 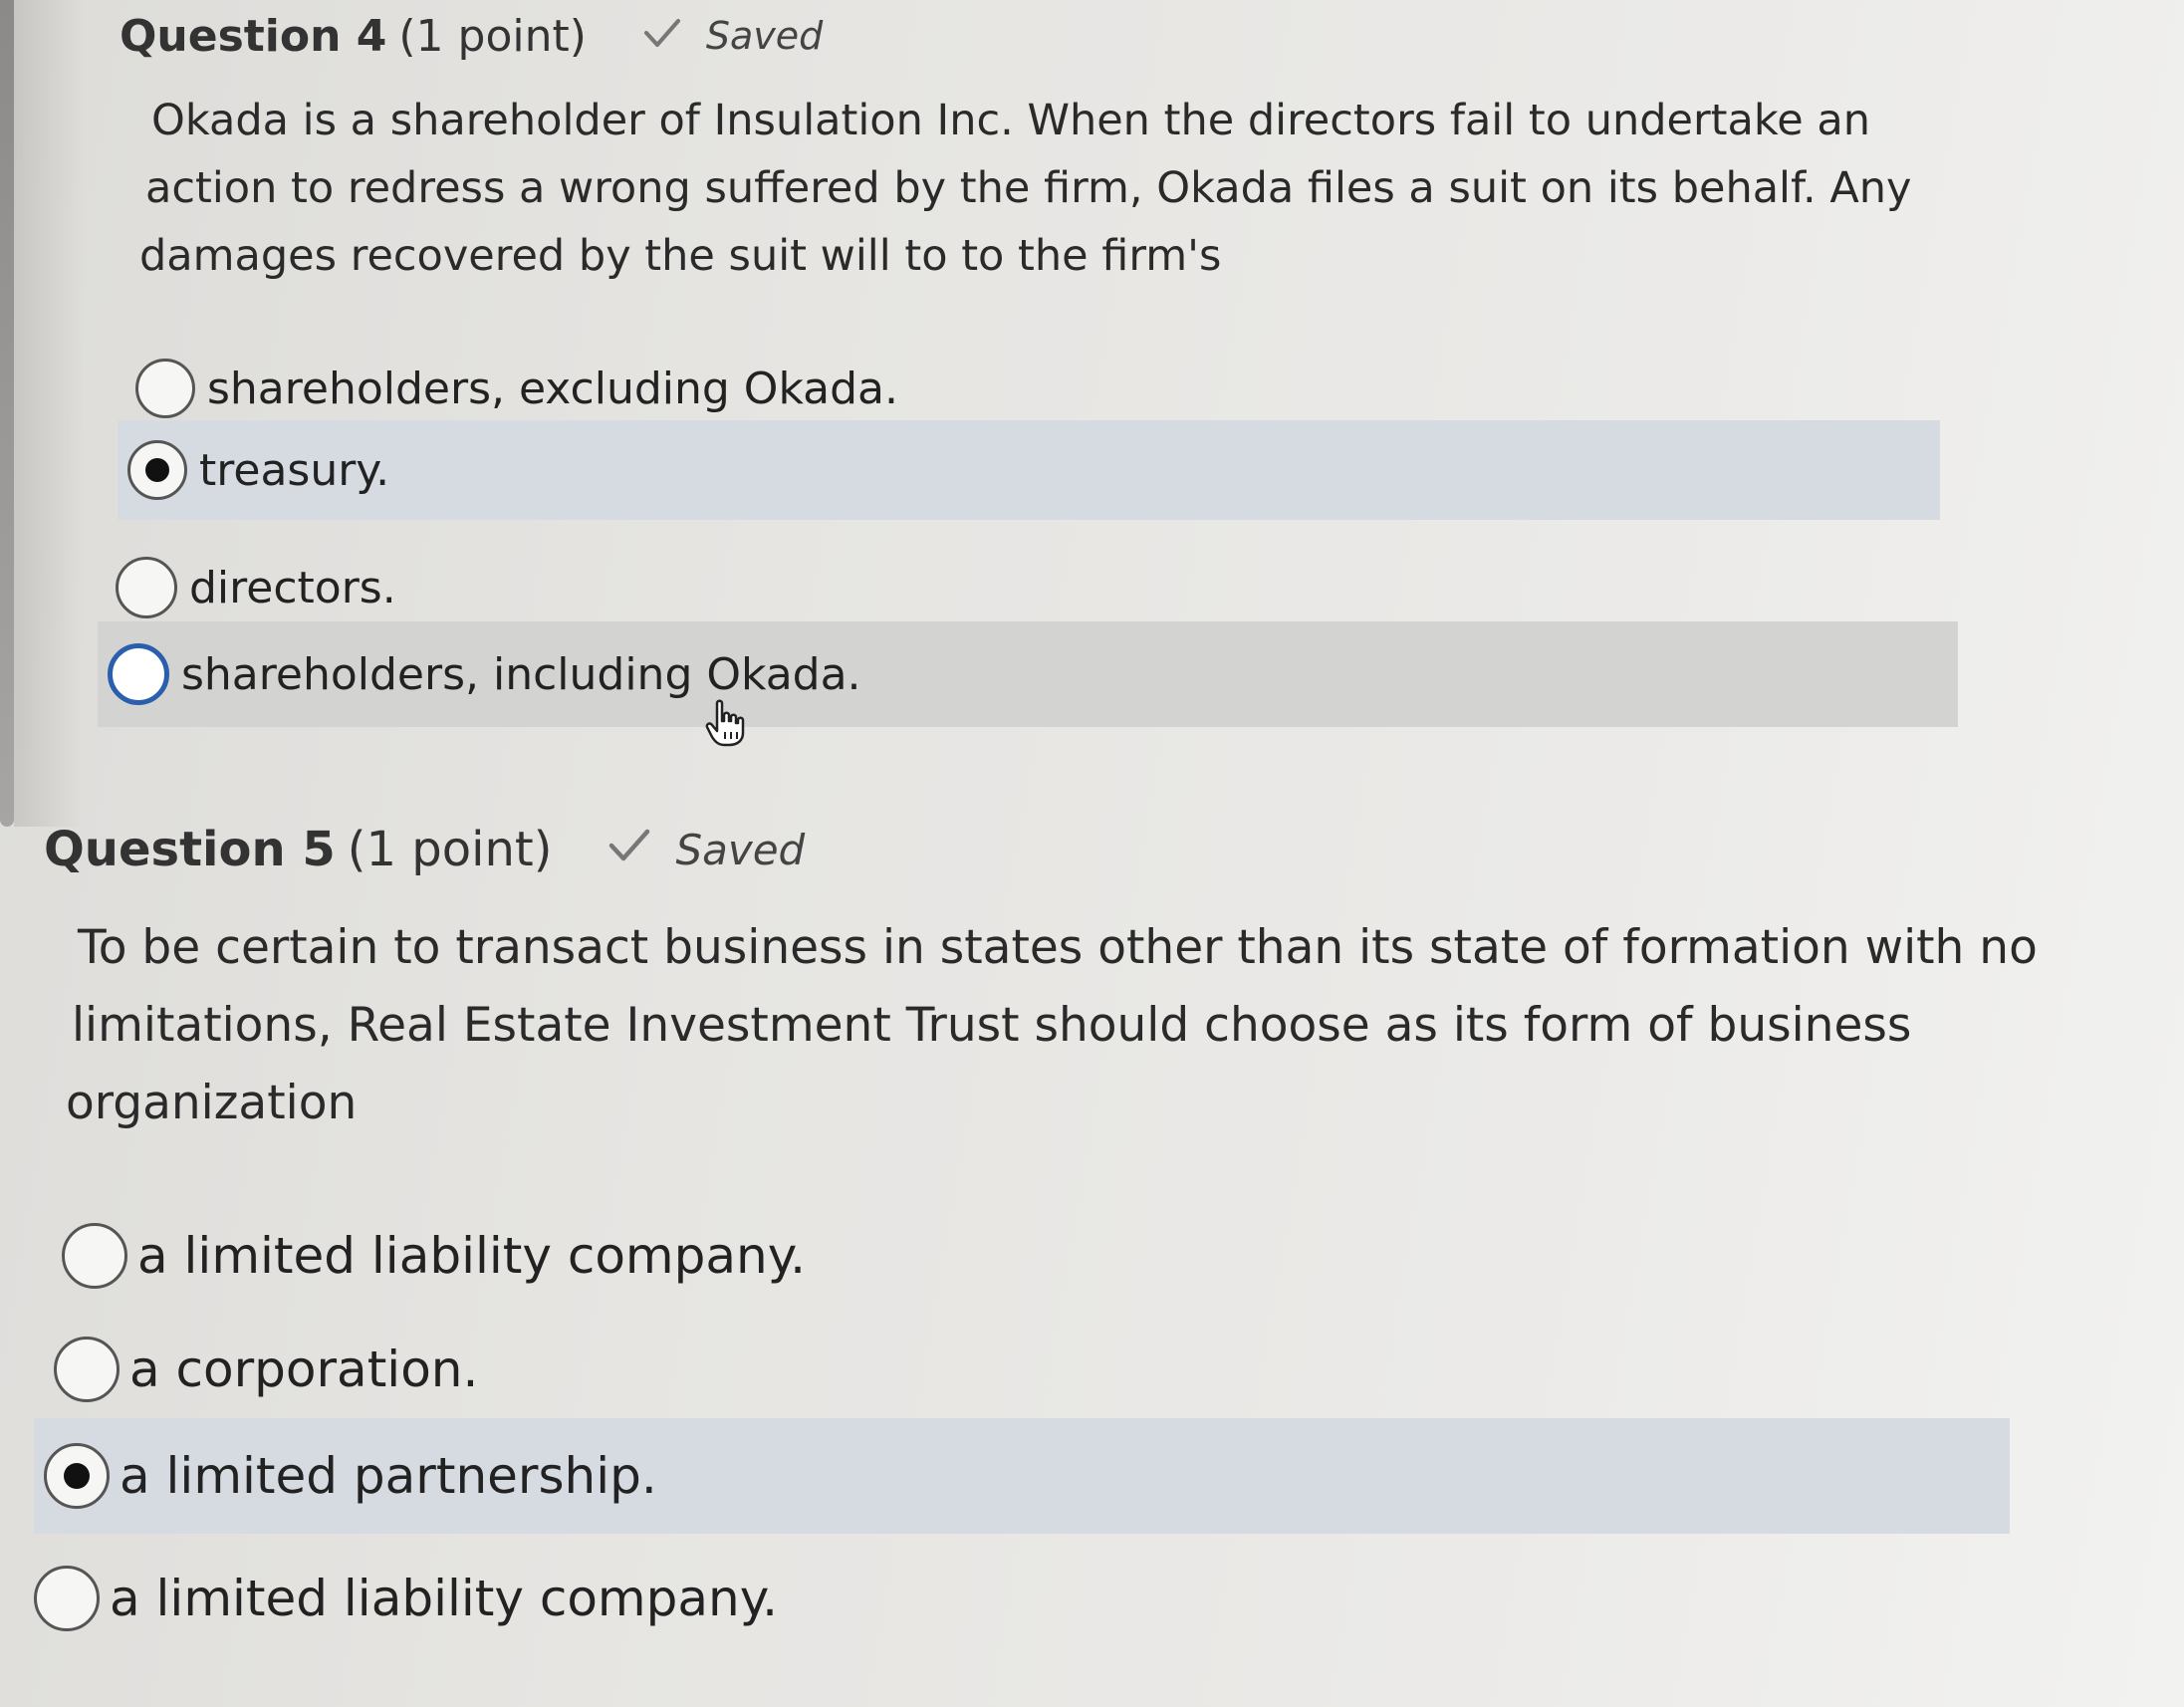 What do you see at coordinates (304, 1370) in the screenshot?
I see `answer-option-label: a corporation.` at bounding box center [304, 1370].